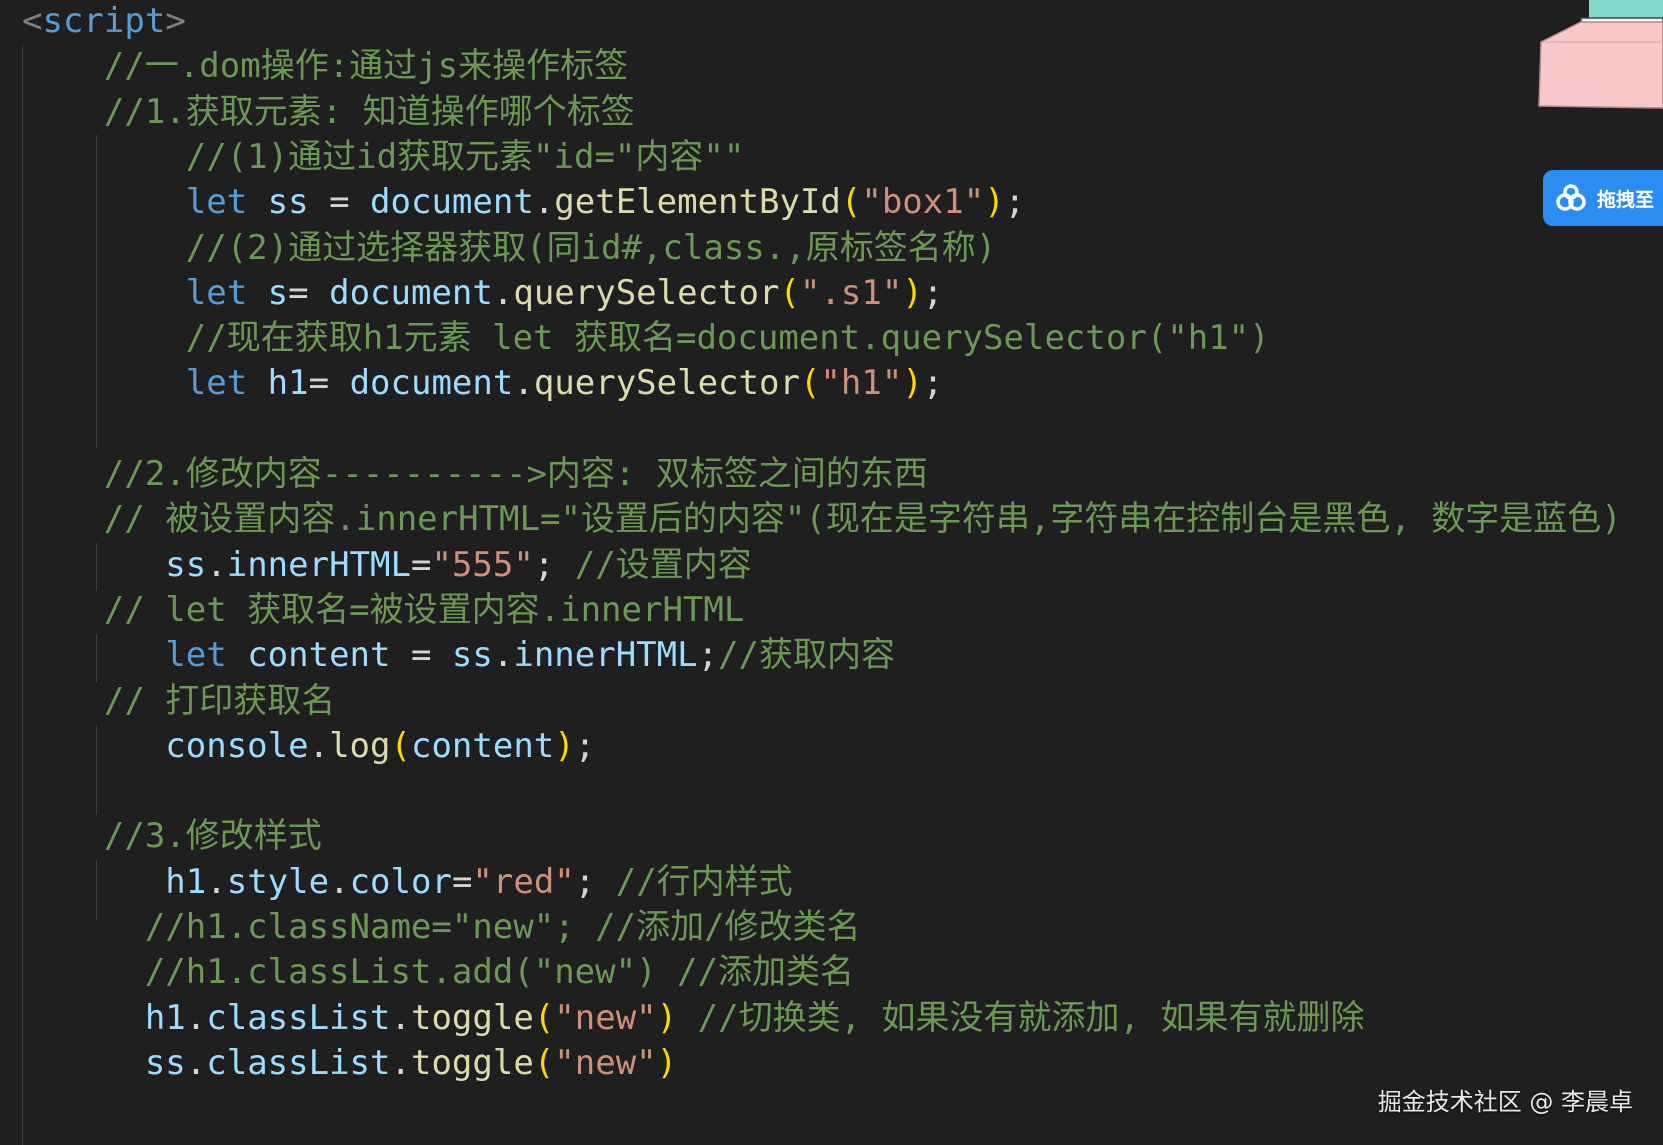  Describe the element at coordinates (472, 1017) in the screenshot. I see `code-token: toggle` at that location.